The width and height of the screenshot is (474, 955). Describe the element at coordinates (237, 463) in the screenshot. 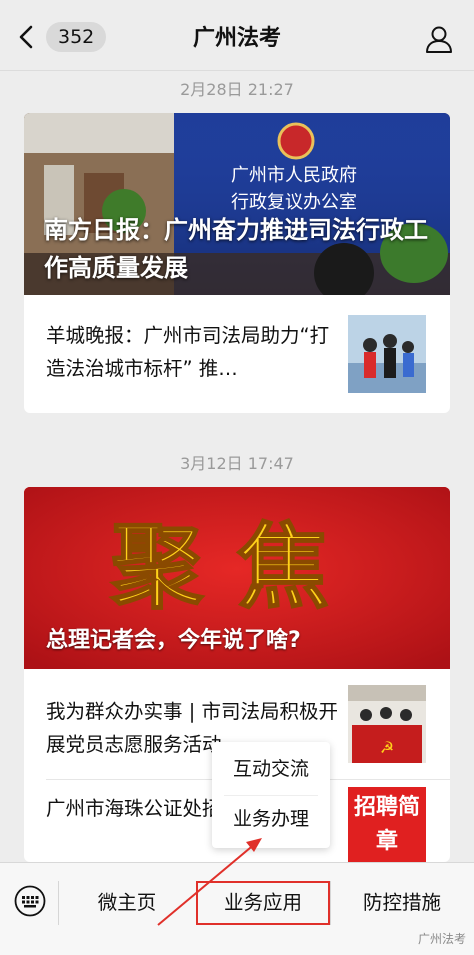

I see `message-timestamp: 3月12日 17:47` at that location.